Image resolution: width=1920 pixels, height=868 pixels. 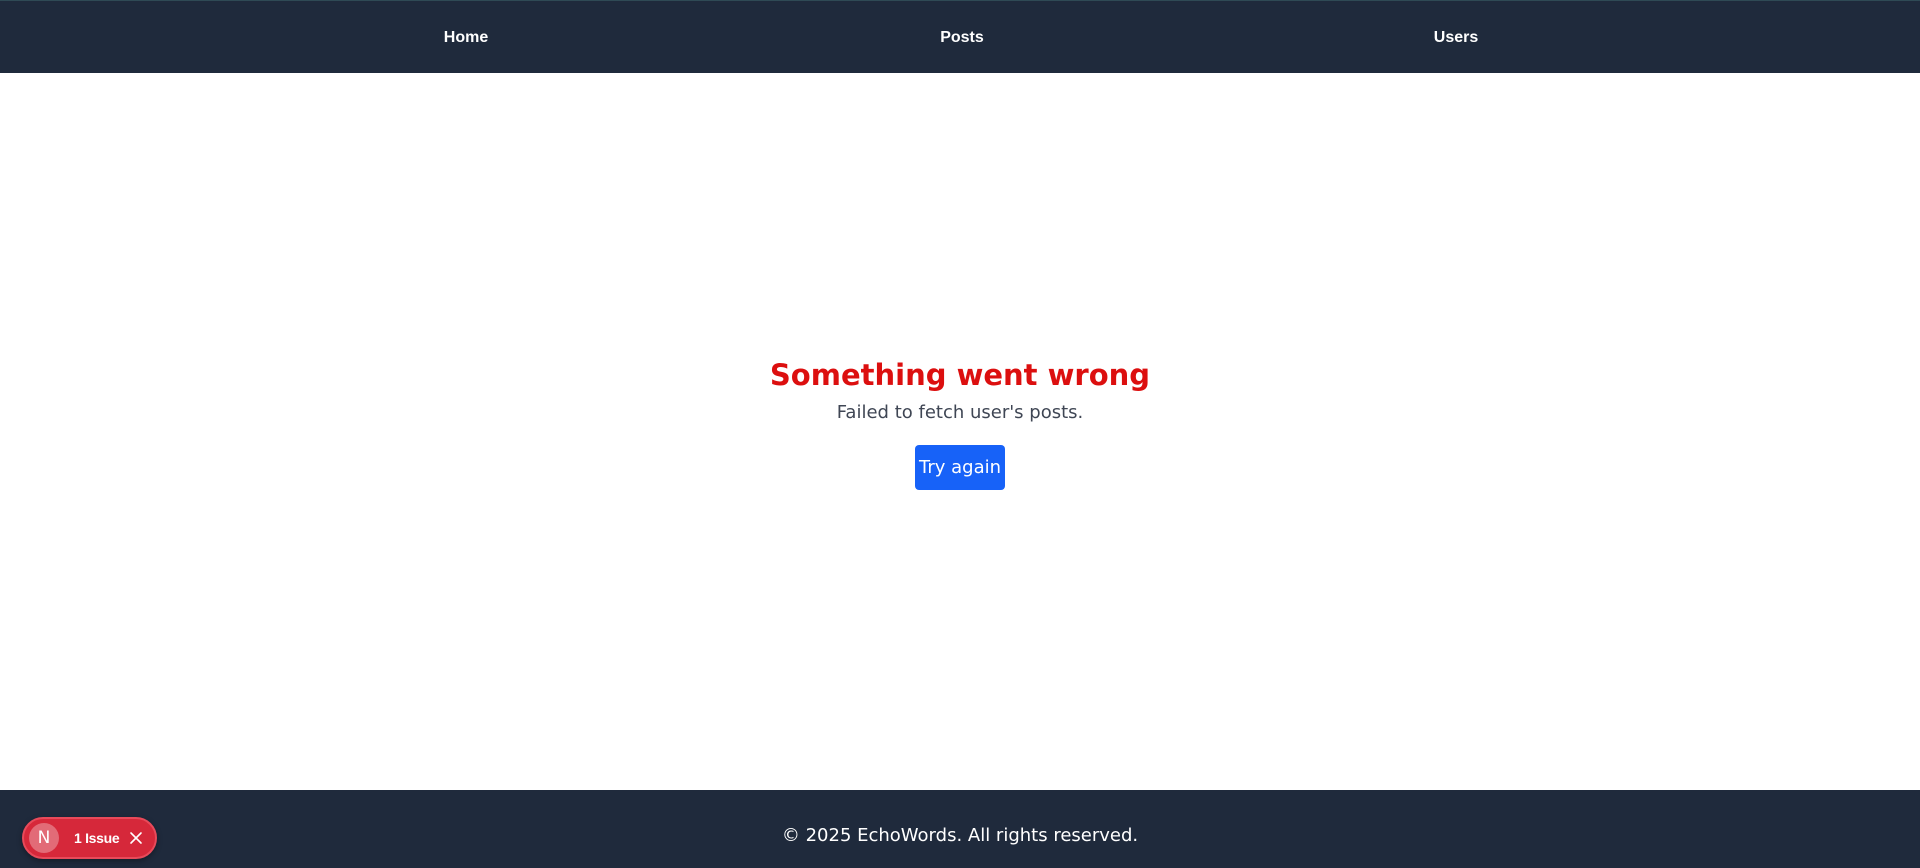 What do you see at coordinates (960, 412) in the screenshot?
I see `error-message: Failed to fetch user's posts.` at bounding box center [960, 412].